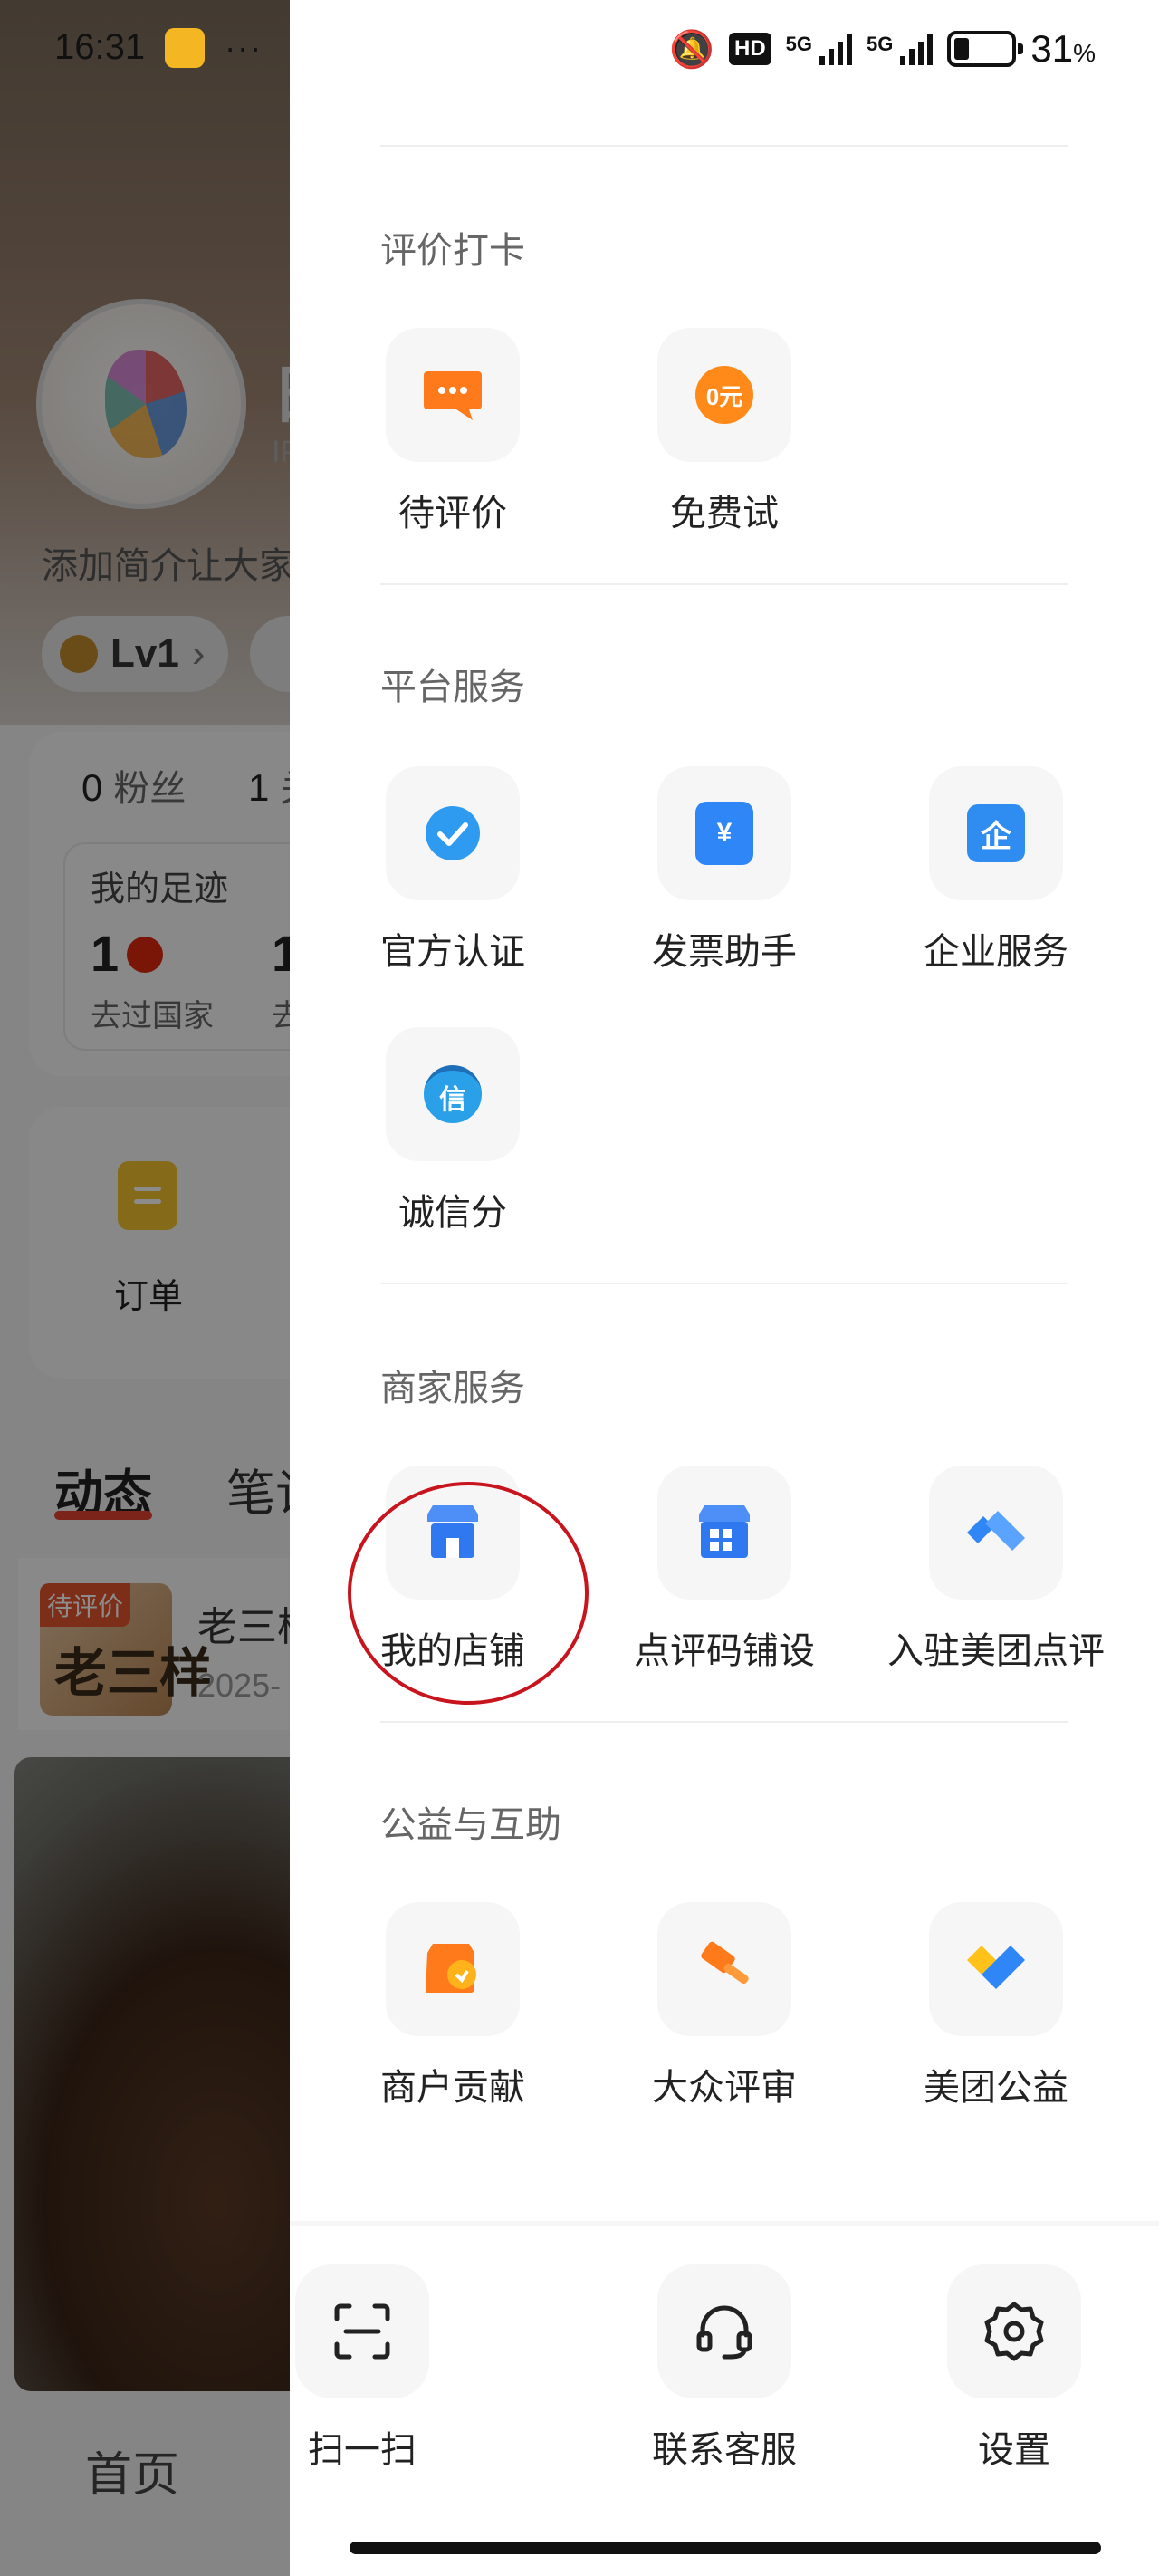 The image size is (1159, 2576). Describe the element at coordinates (692, 49) in the screenshot. I see `muted-bell-icon: 🔕` at that location.